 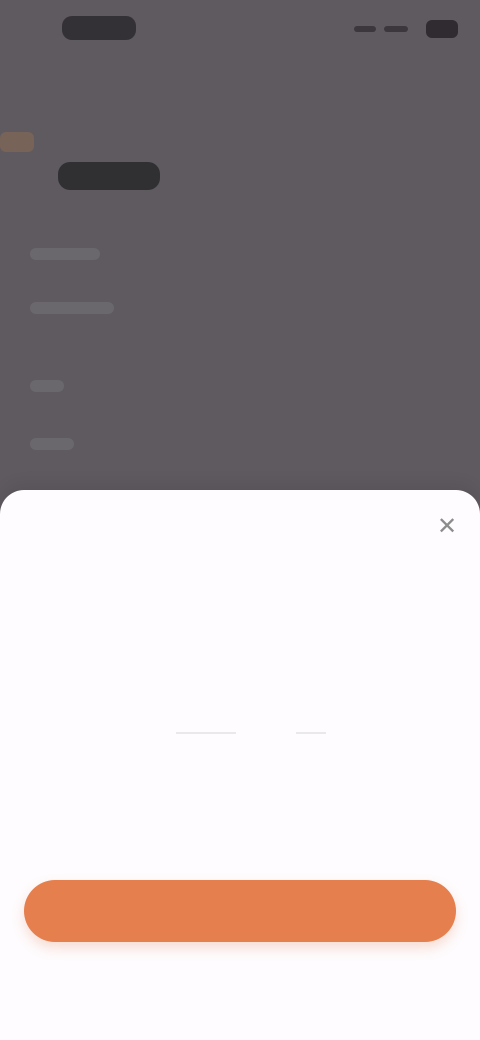 I want to click on wifi-icon, so click(x=396, y=29).